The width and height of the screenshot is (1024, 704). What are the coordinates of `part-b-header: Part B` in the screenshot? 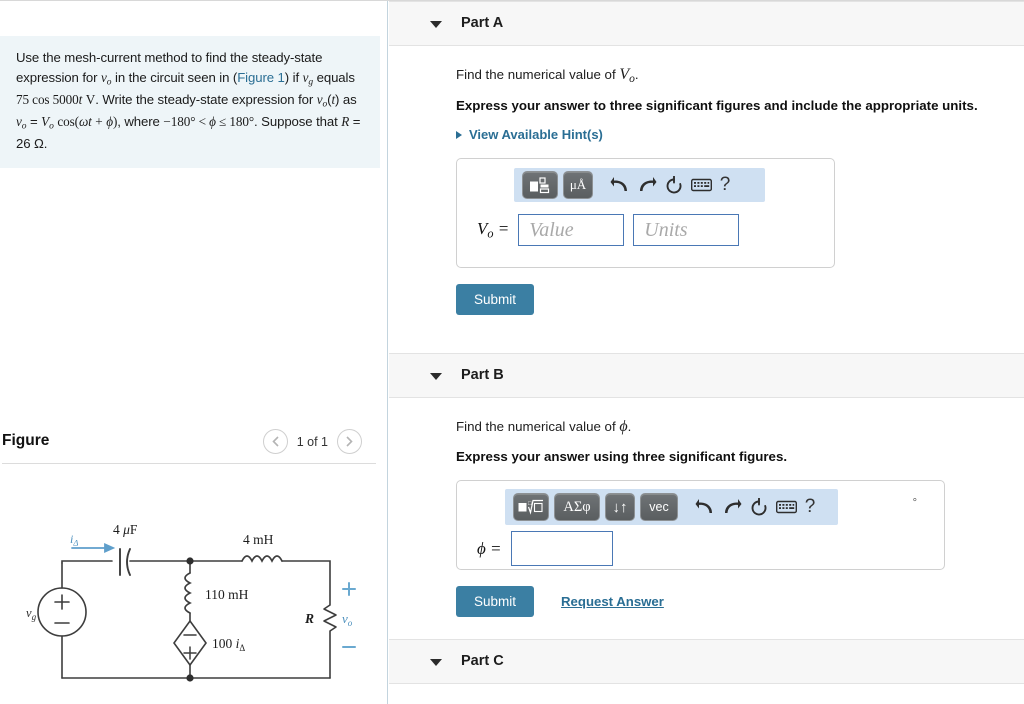 It's located at (706, 376).